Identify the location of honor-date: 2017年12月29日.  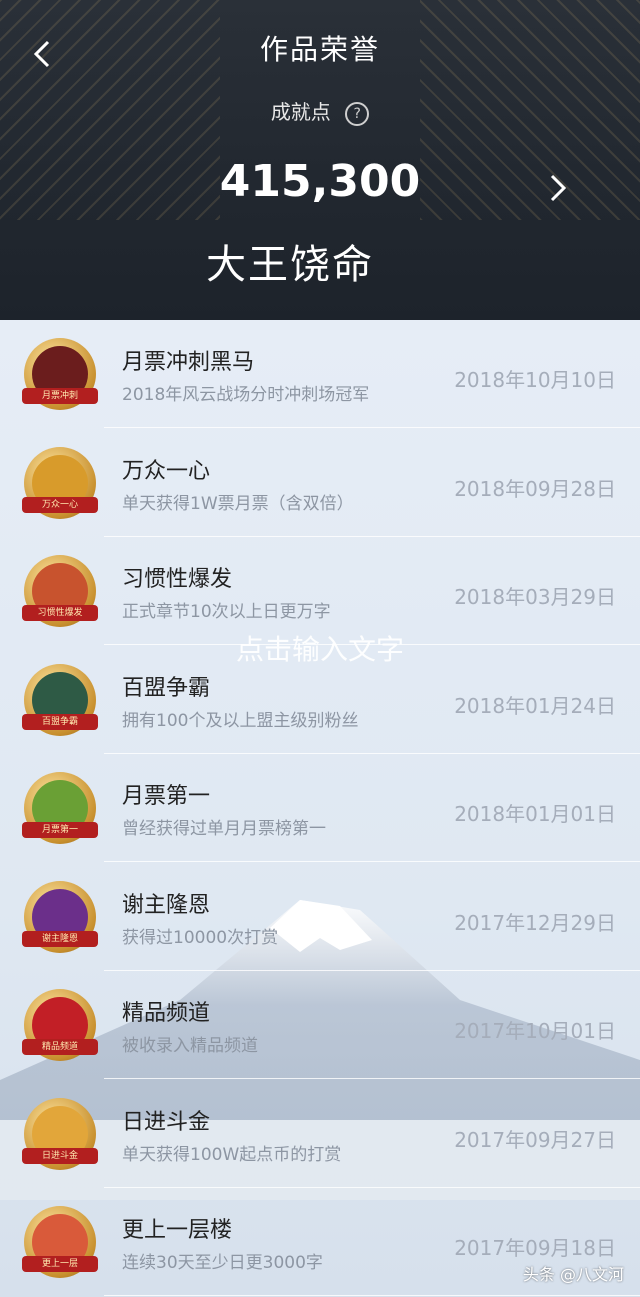
(535, 922).